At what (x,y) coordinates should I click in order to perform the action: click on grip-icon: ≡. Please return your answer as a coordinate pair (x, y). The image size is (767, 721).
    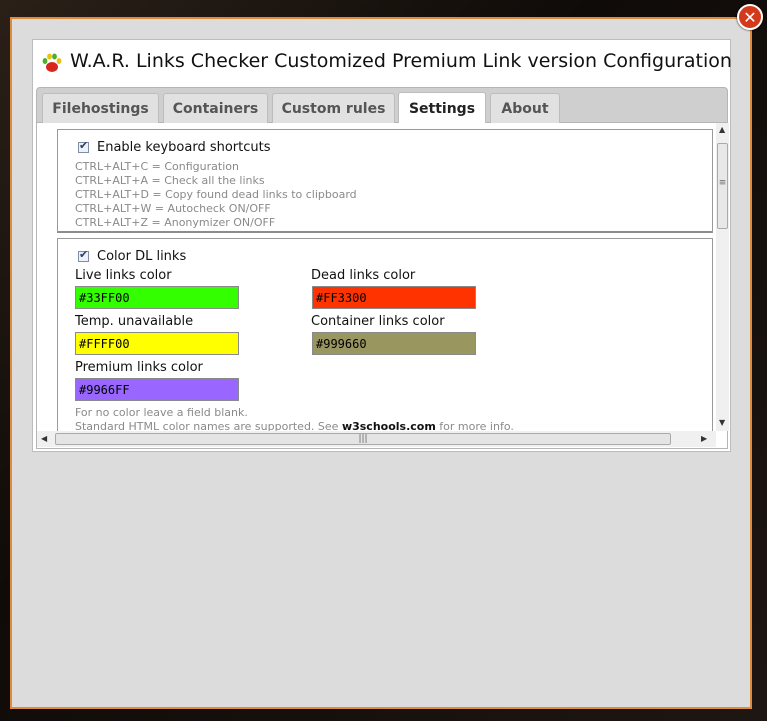
    Looking at the image, I should click on (722, 183).